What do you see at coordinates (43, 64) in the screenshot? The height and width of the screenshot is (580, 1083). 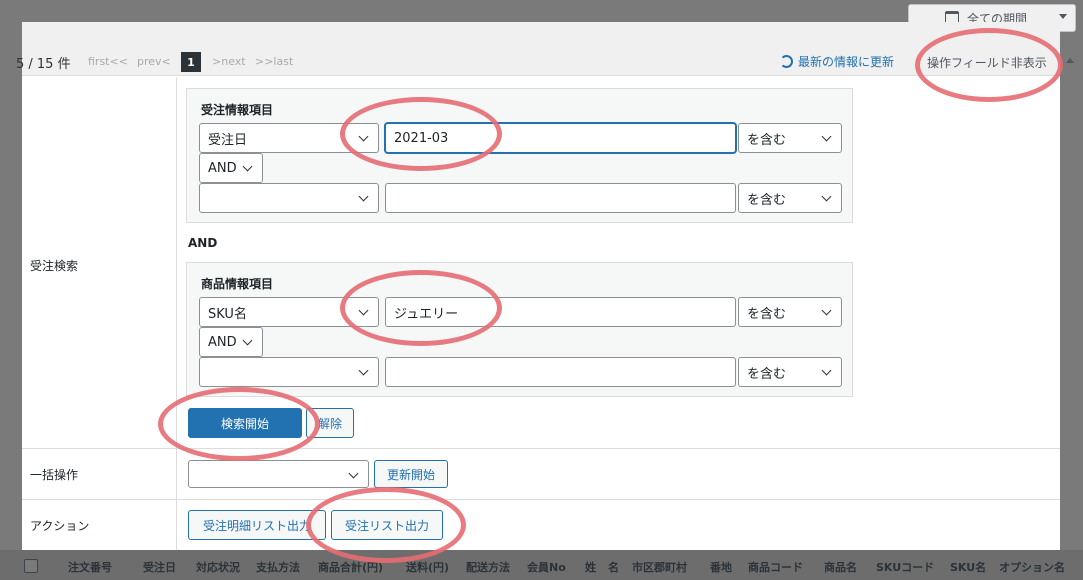 I see `result-count: 5 / 15 件` at bounding box center [43, 64].